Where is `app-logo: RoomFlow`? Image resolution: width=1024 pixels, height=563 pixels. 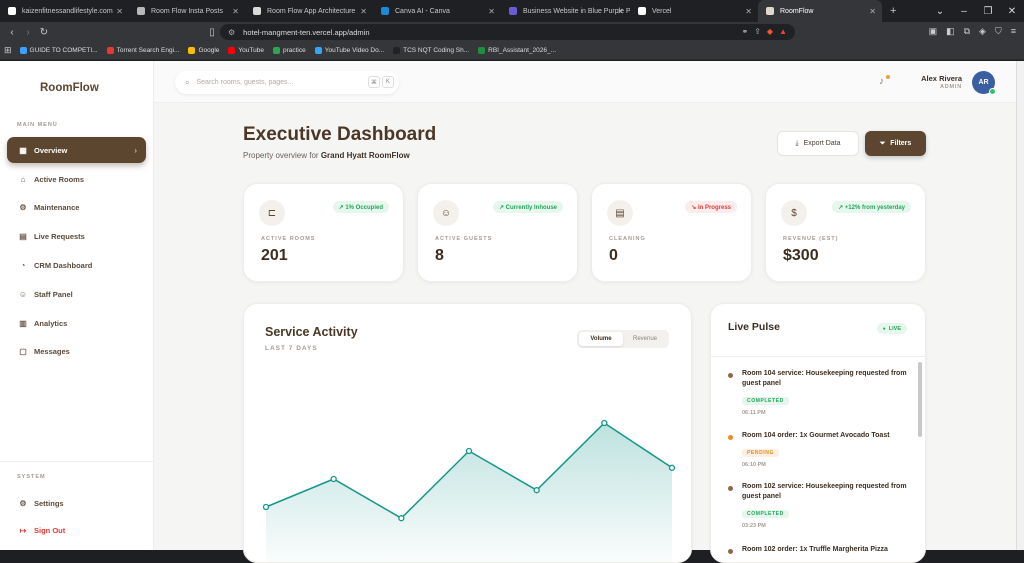 app-logo: RoomFlow is located at coordinates (69, 88).